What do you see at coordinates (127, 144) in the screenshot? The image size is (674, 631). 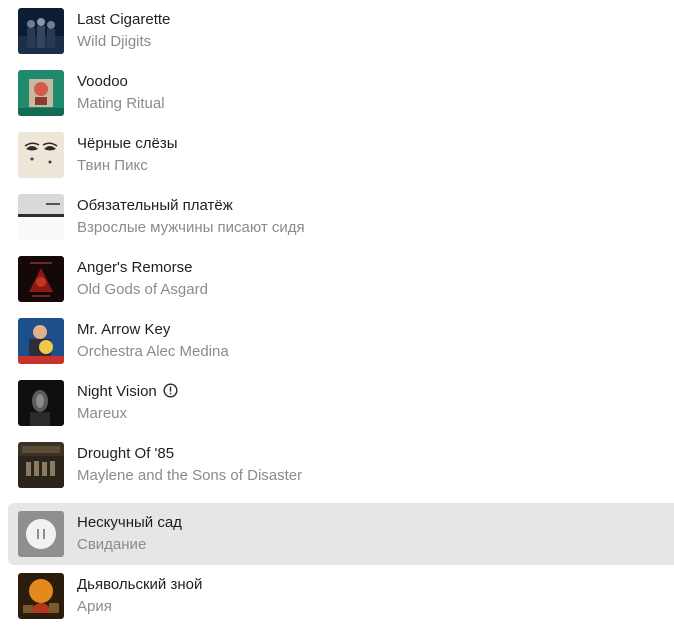 I see `track-title: Чёрные слёзы` at bounding box center [127, 144].